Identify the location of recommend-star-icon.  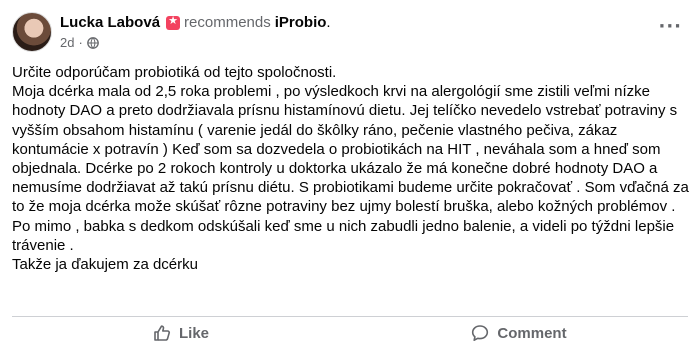
(173, 22).